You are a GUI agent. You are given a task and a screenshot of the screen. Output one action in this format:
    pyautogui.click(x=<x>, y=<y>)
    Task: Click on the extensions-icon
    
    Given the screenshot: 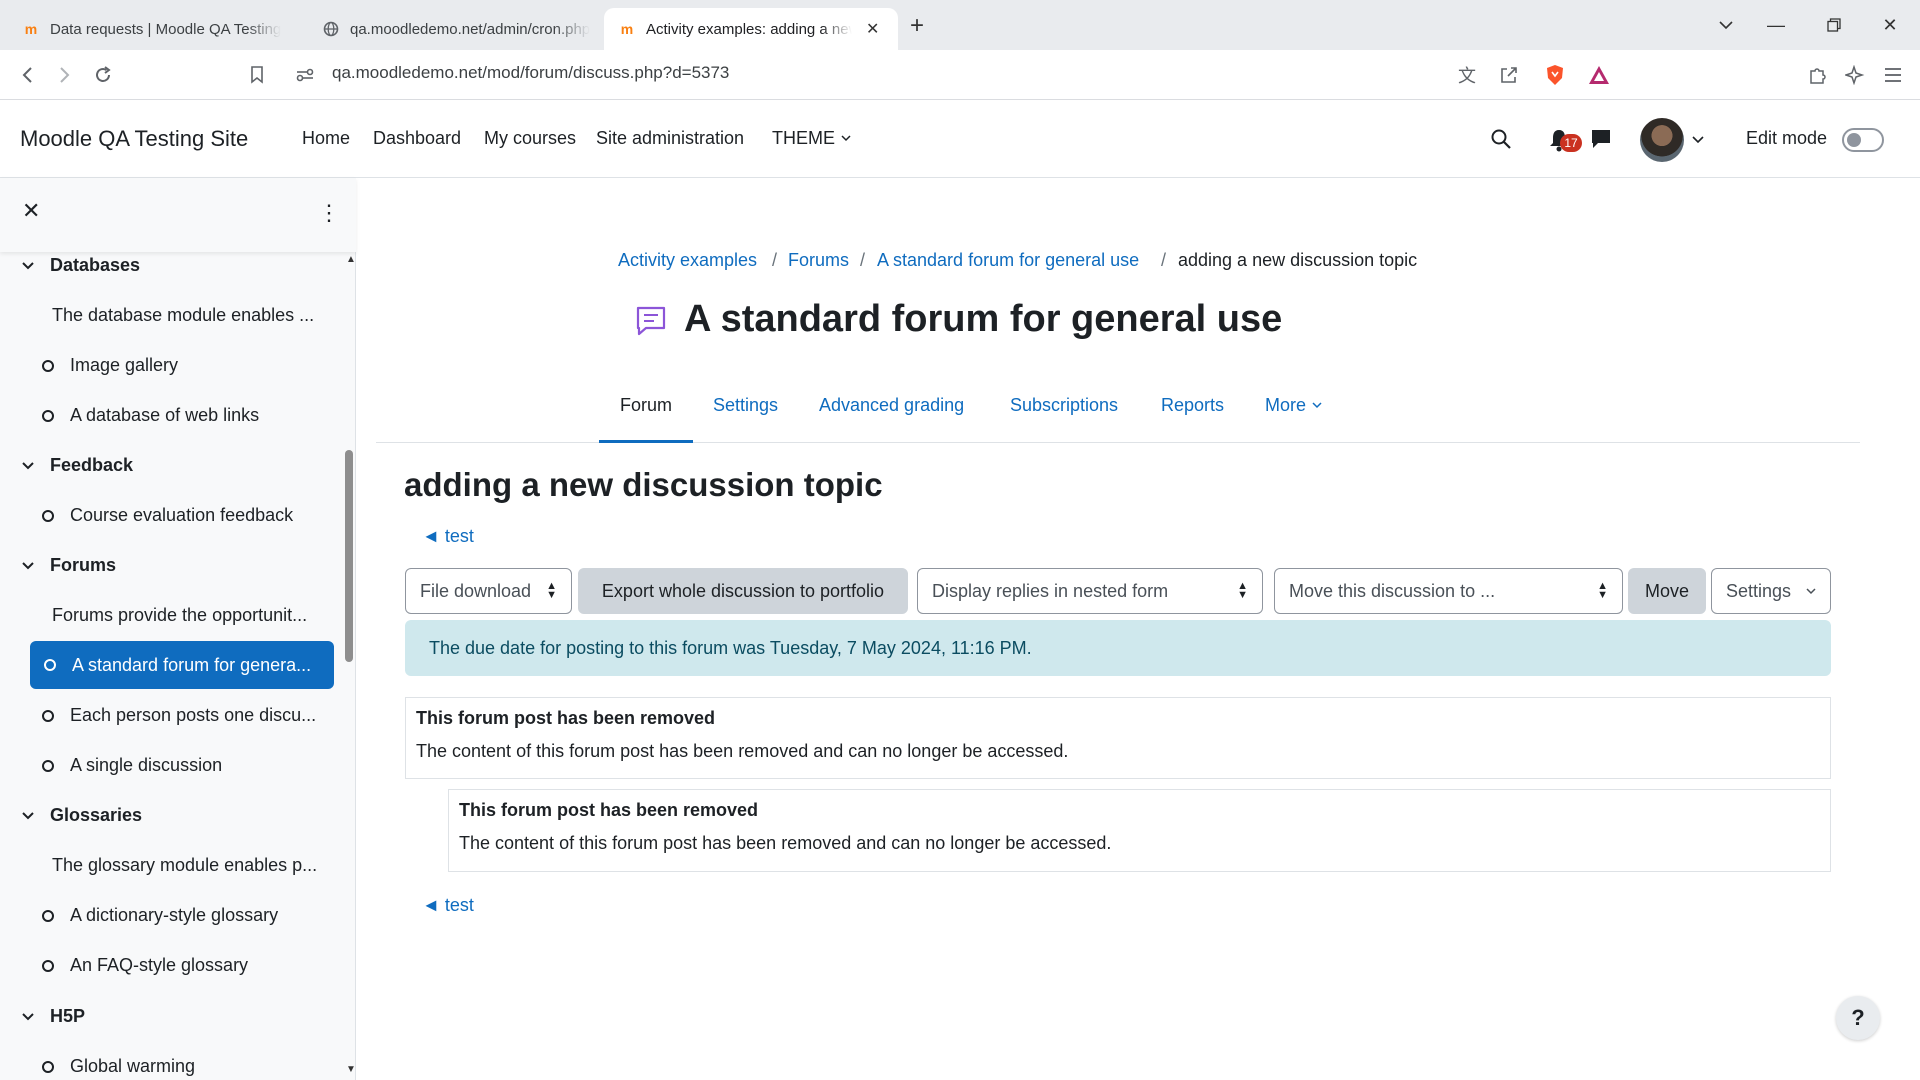 What is the action you would take?
    pyautogui.click(x=1817, y=75)
    